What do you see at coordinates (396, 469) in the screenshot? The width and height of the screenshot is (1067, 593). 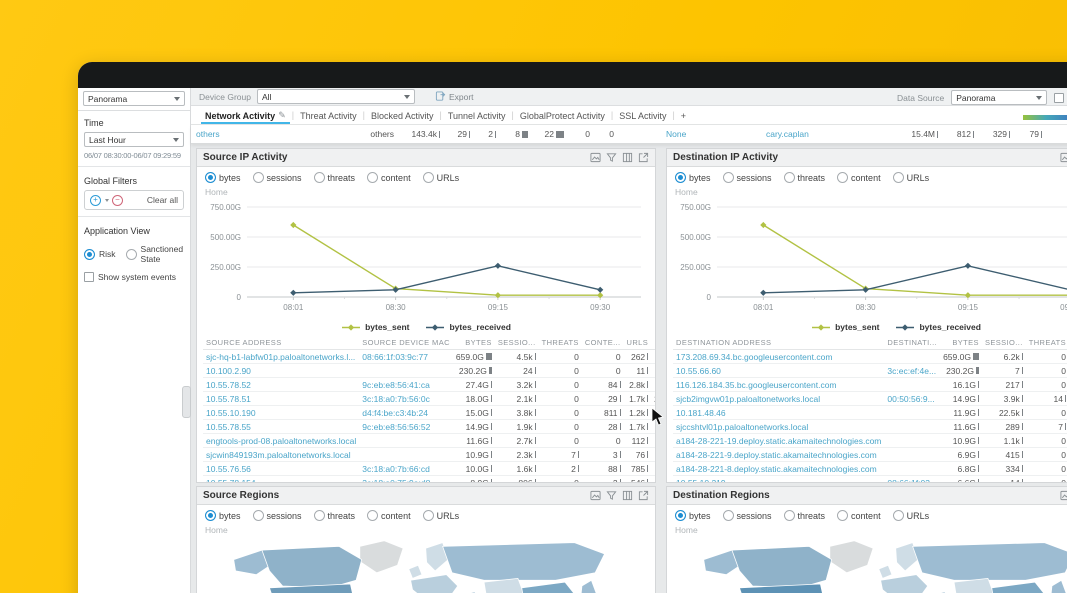 I see `mac-link: 3c:18:a0:7b:66:cd` at bounding box center [396, 469].